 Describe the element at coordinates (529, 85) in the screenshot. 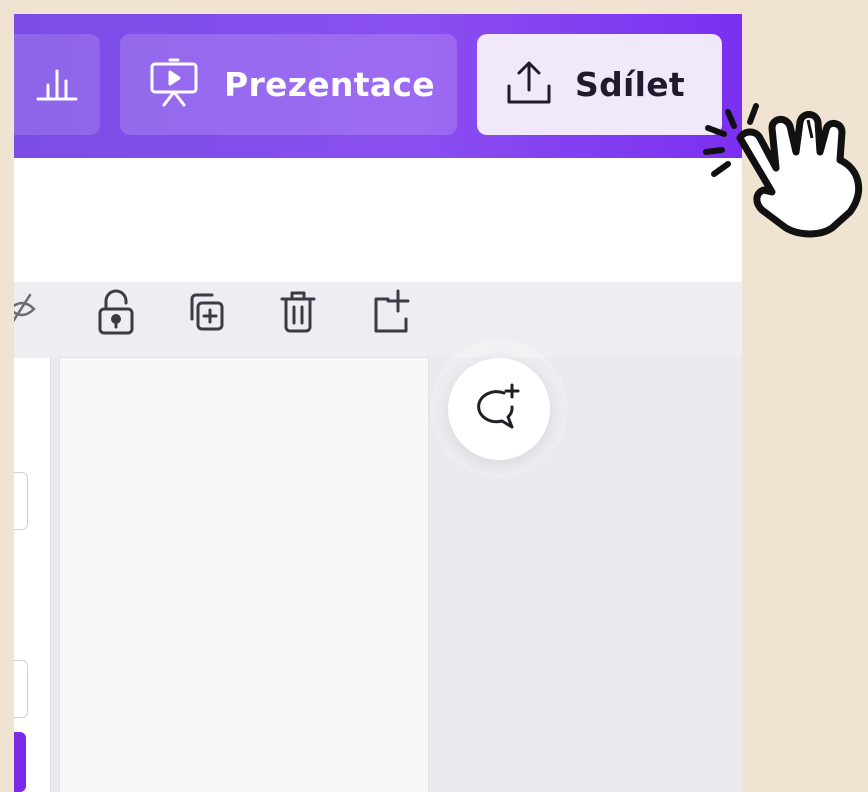

I see `upload-icon` at that location.